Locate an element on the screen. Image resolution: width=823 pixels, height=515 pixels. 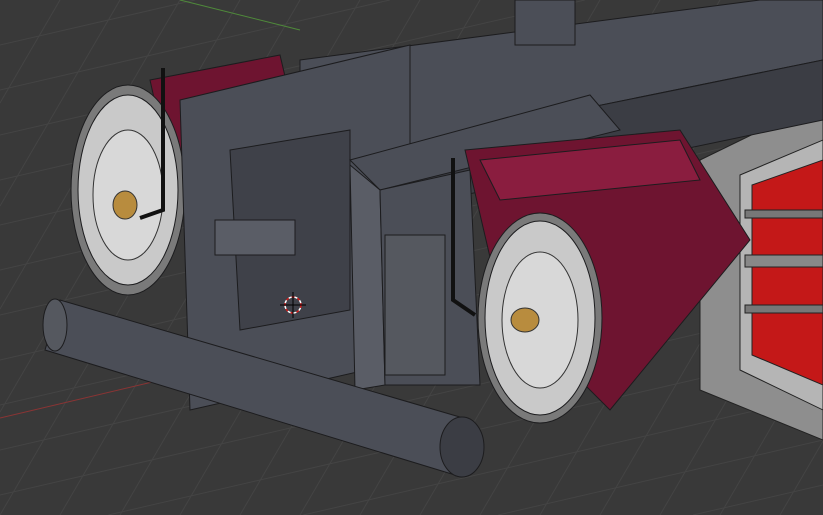
y-axis-line is located at coordinates (240, 15).